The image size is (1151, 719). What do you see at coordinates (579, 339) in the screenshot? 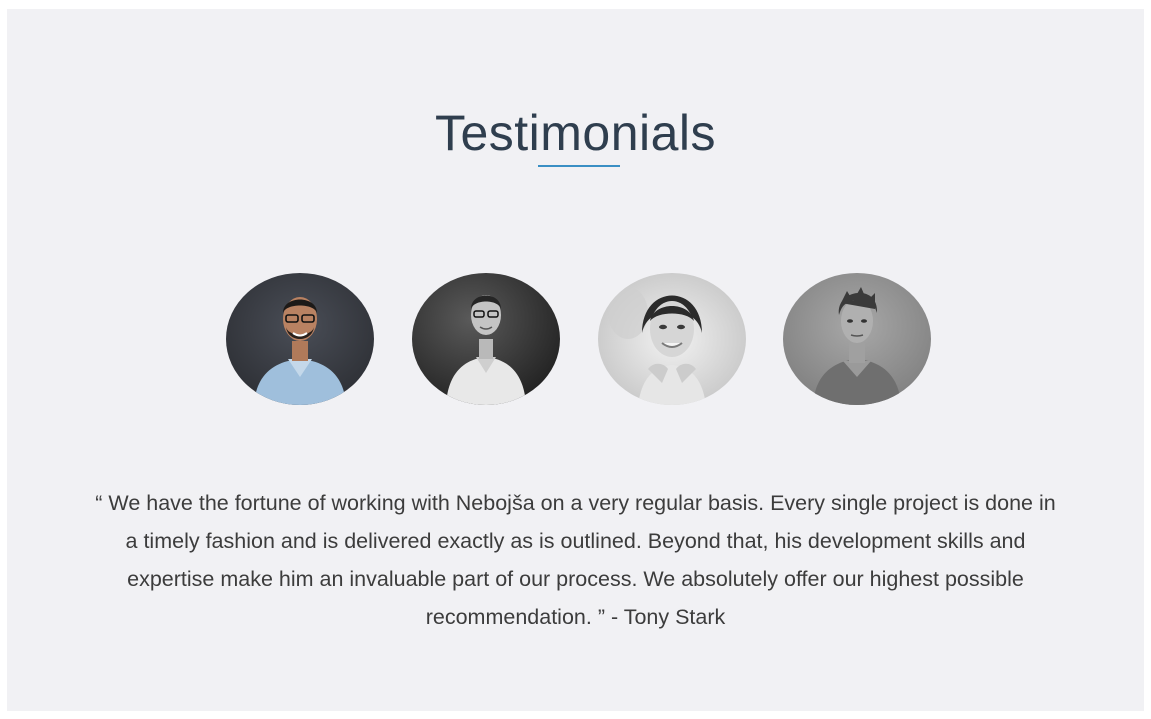
I see `avatar-list` at bounding box center [579, 339].